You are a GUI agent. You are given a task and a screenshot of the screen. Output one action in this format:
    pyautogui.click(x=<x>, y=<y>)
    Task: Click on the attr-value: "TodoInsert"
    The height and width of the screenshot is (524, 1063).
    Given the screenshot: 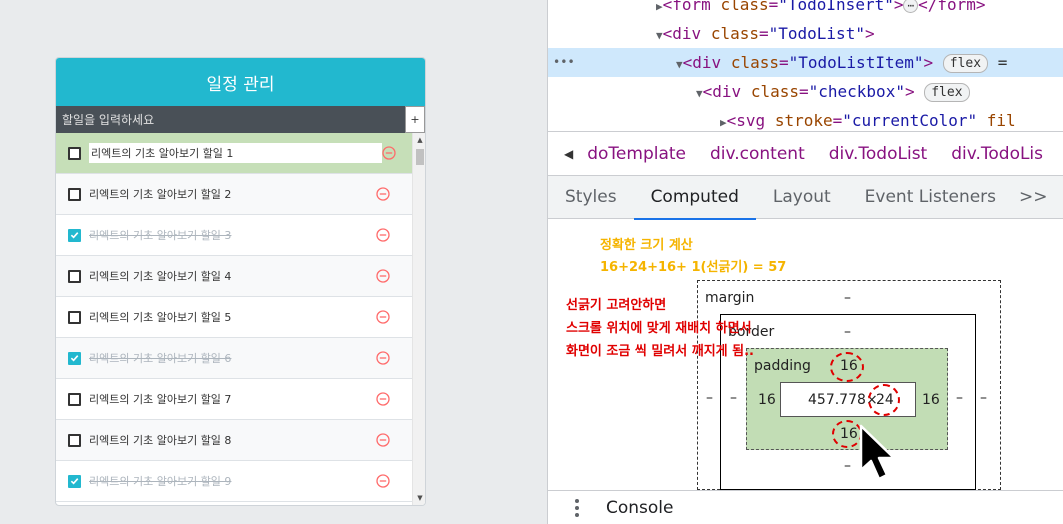 What is the action you would take?
    pyautogui.click(x=836, y=7)
    